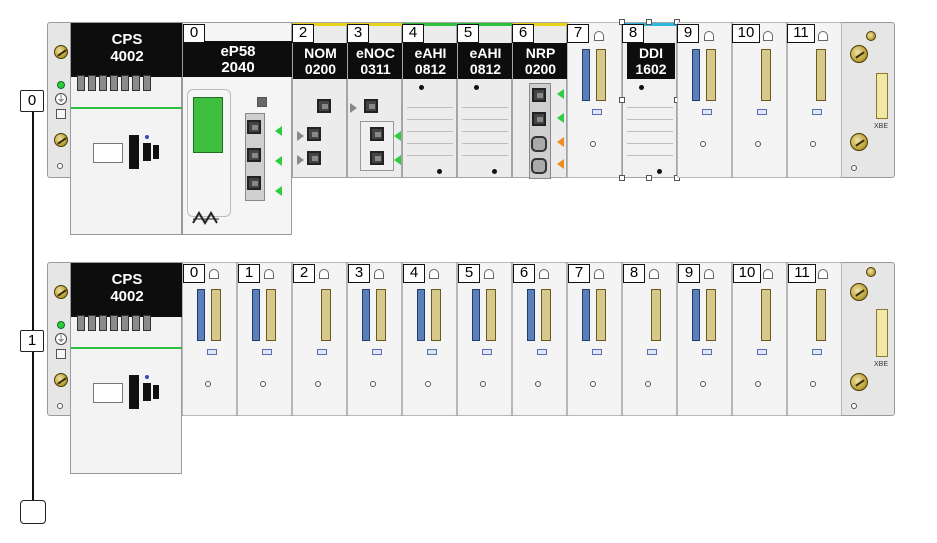 Image resolution: width=937 pixels, height=543 pixels. I want to click on module-ddi: DDI 1602, so click(650, 100).